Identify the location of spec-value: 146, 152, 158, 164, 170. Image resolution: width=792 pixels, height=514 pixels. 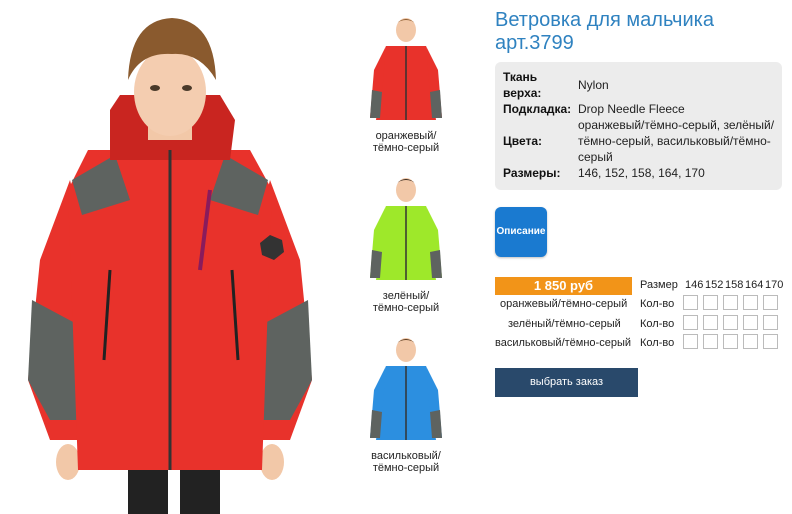
(641, 173).